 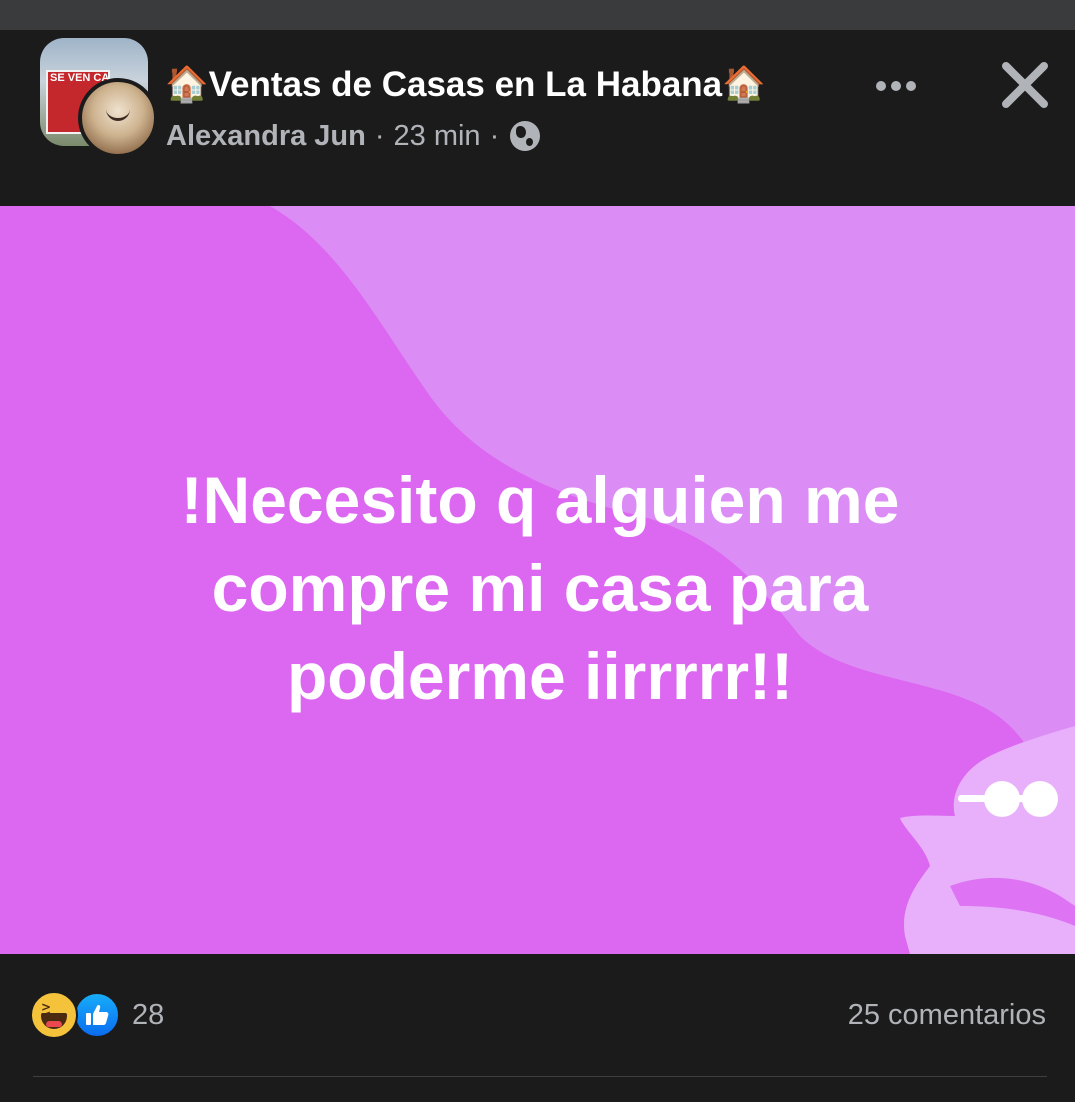 What do you see at coordinates (1025, 85) in the screenshot?
I see `close-icon` at bounding box center [1025, 85].